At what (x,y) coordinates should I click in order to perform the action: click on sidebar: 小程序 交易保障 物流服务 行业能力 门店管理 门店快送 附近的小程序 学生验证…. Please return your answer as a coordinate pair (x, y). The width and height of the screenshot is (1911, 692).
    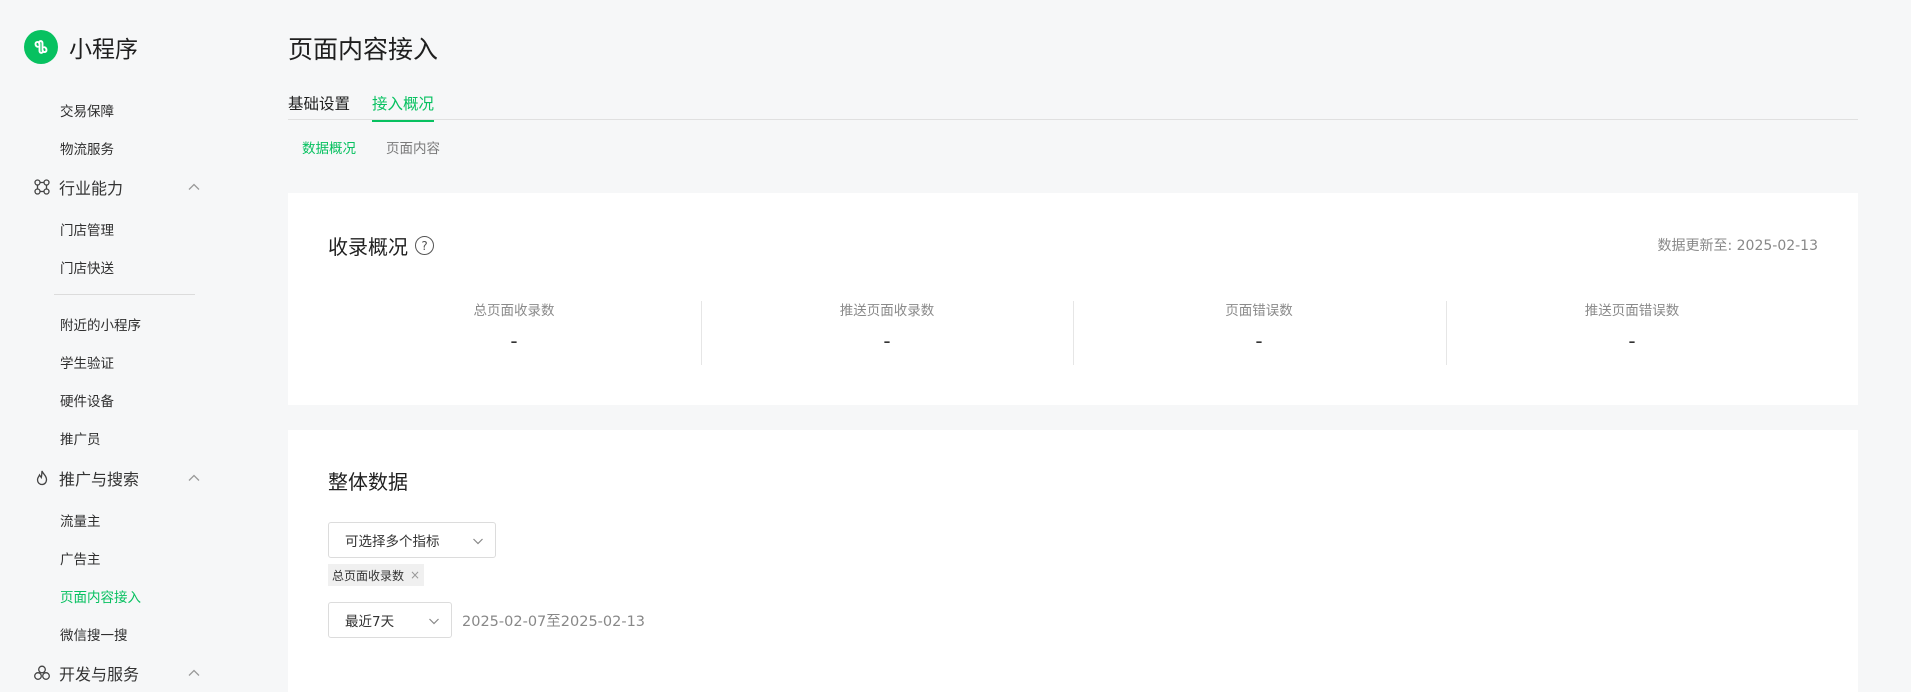
    Looking at the image, I should click on (110, 346).